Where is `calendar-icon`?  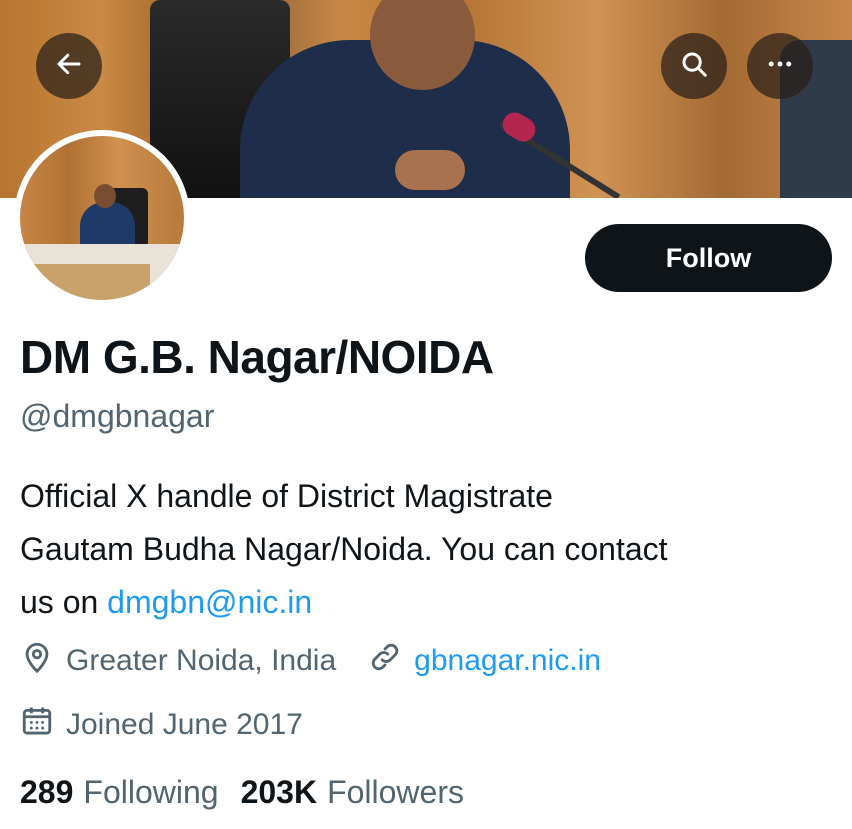
calendar-icon is located at coordinates (43, 725).